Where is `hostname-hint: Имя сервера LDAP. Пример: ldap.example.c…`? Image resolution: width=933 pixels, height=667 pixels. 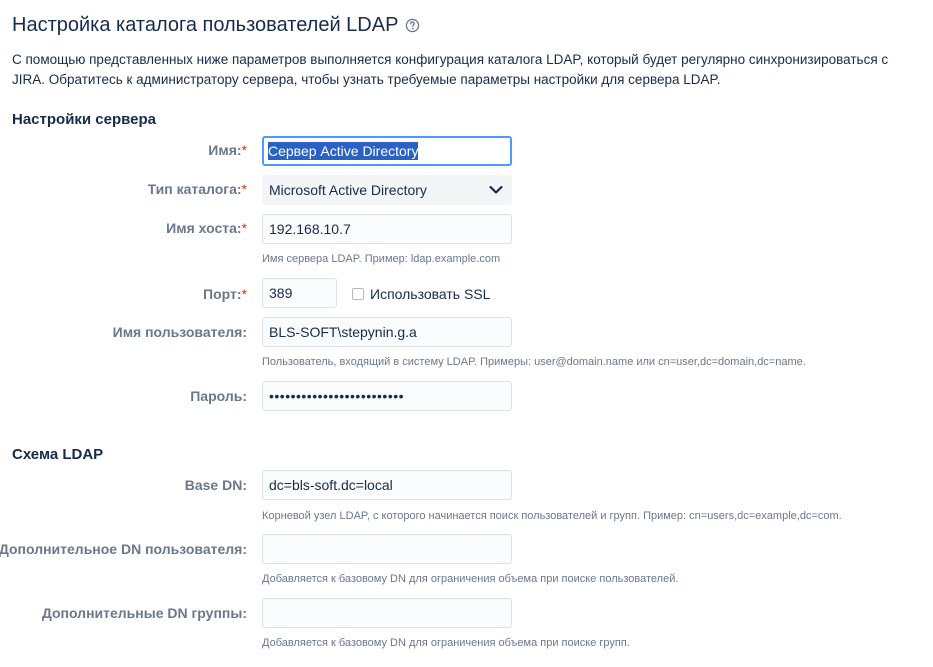
hostname-hint: Имя сервера LDAP. Пример: ldap.example.c… is located at coordinates (381, 259).